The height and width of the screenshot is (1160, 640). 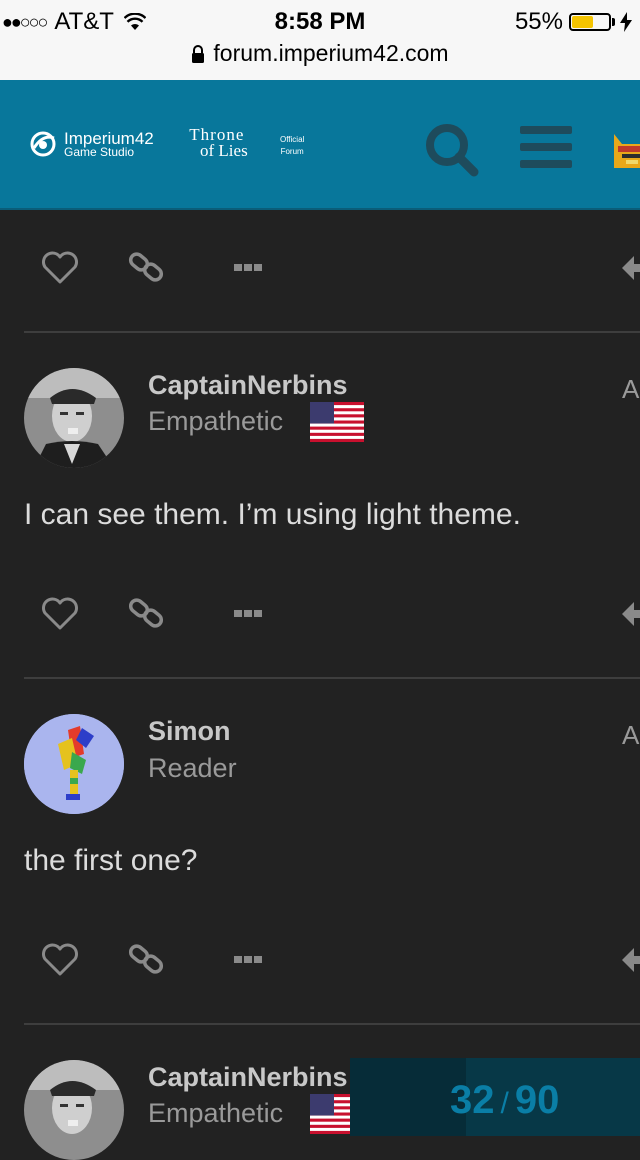 What do you see at coordinates (198, 53) in the screenshot?
I see `lock-icon` at bounding box center [198, 53].